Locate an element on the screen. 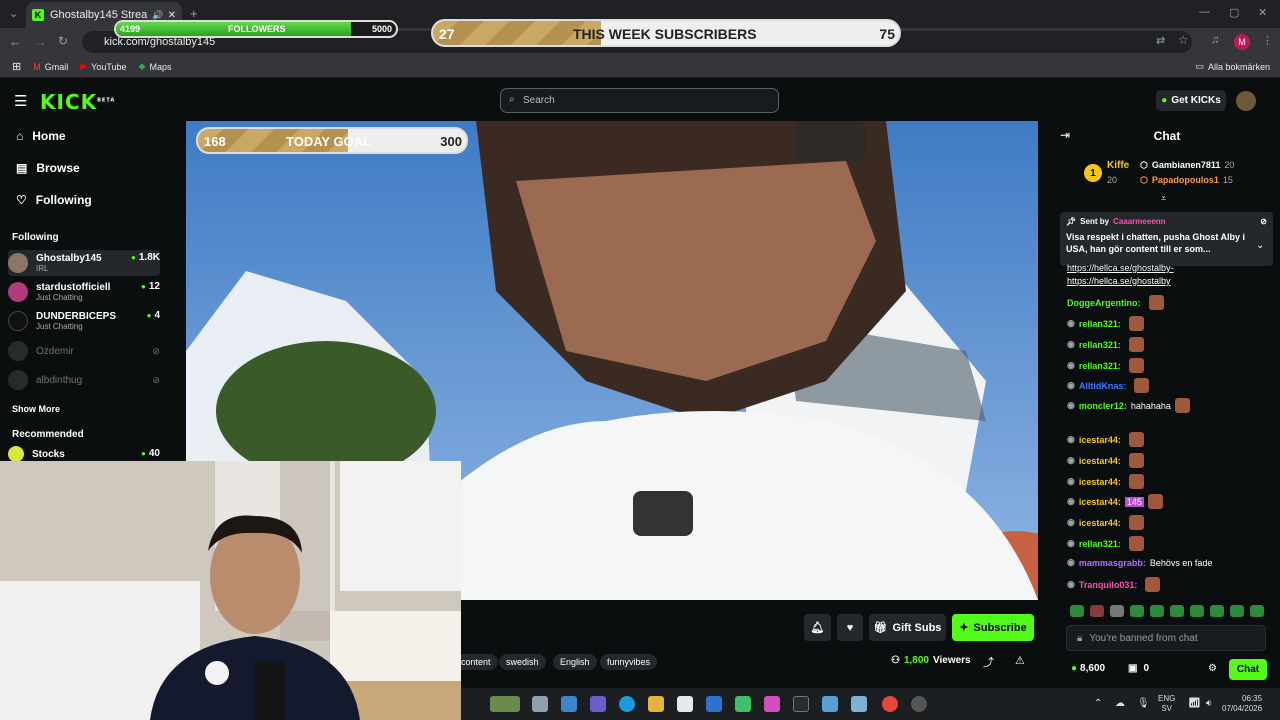 The image size is (1280, 720). search-input: ⌕ Search is located at coordinates (639, 100).